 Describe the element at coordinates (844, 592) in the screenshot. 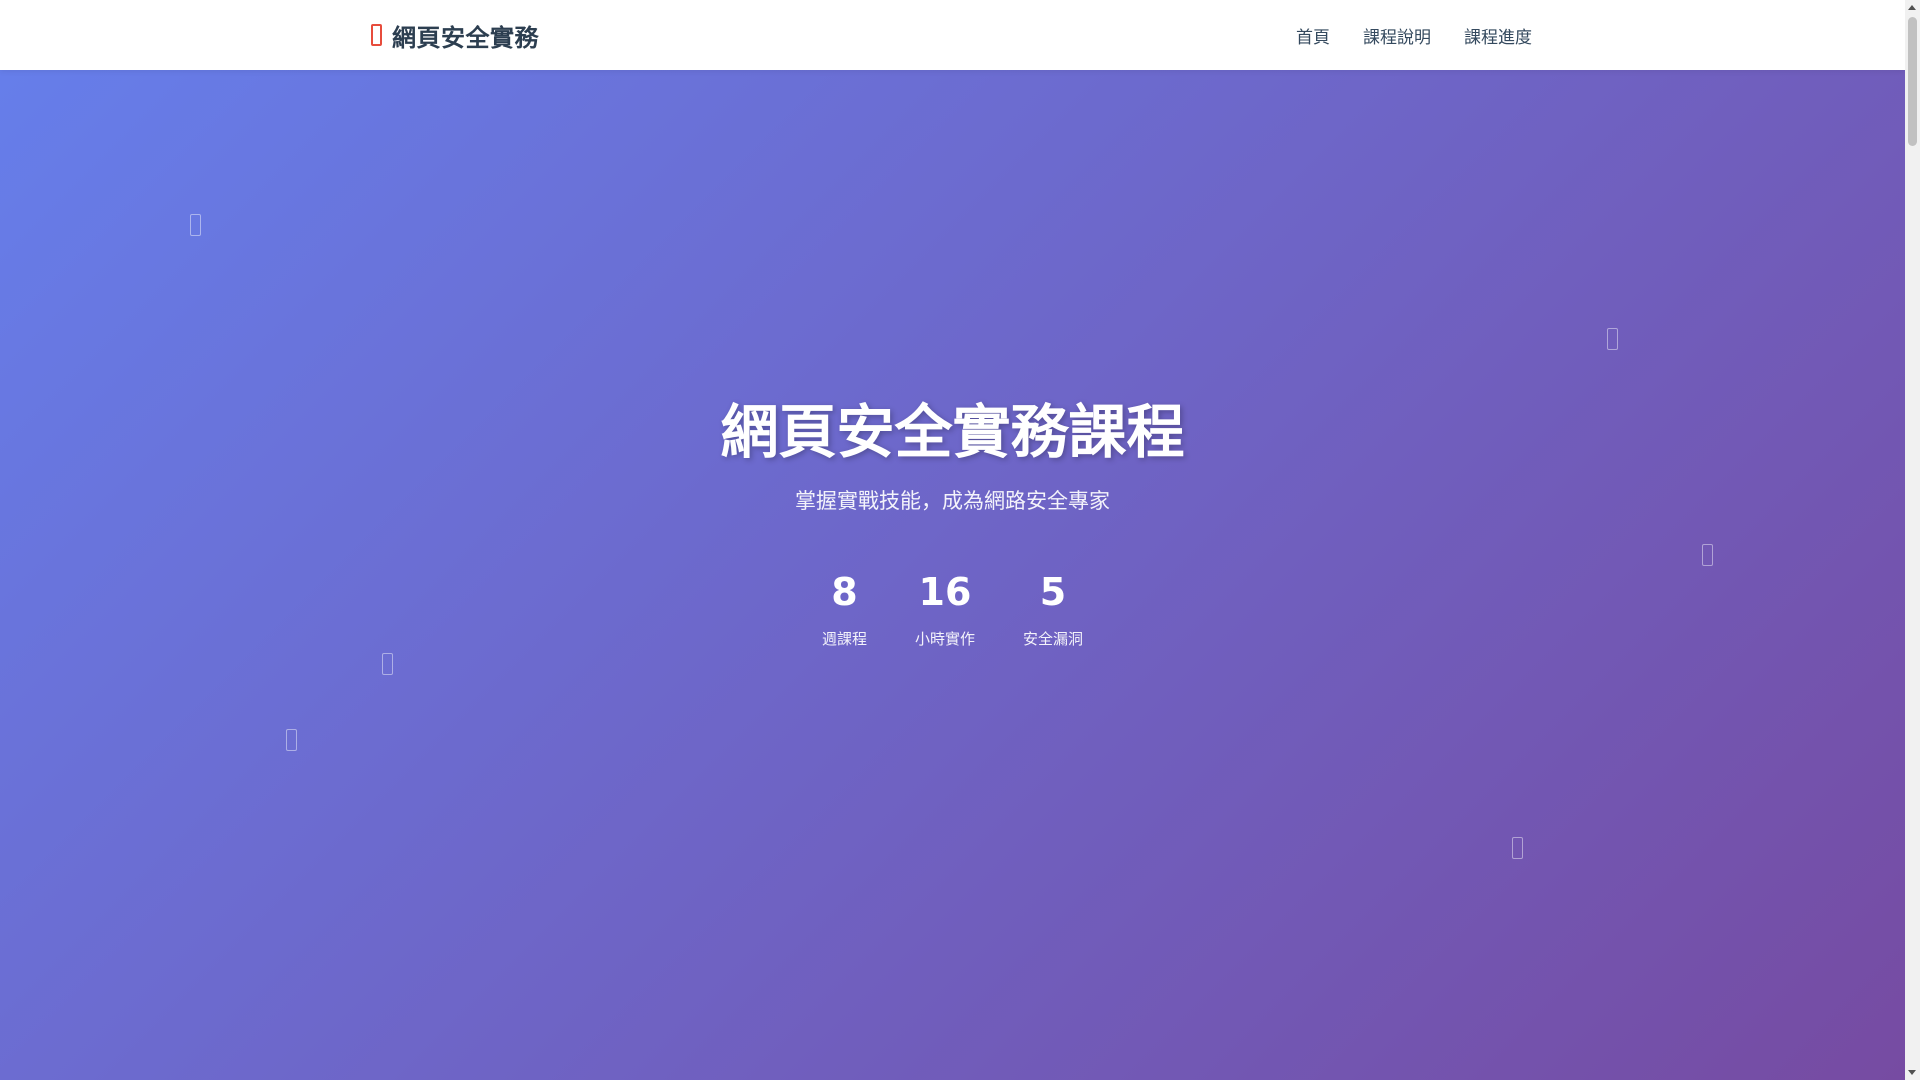

I see `stat-number: 8` at that location.